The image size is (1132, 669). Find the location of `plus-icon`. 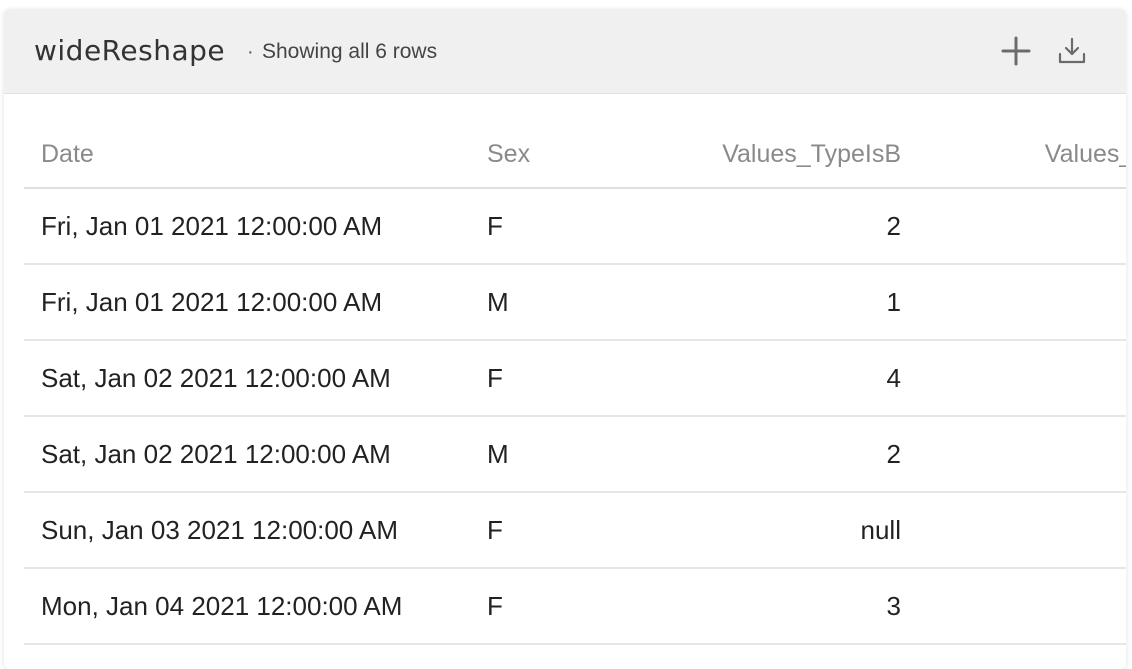

plus-icon is located at coordinates (1016, 51).